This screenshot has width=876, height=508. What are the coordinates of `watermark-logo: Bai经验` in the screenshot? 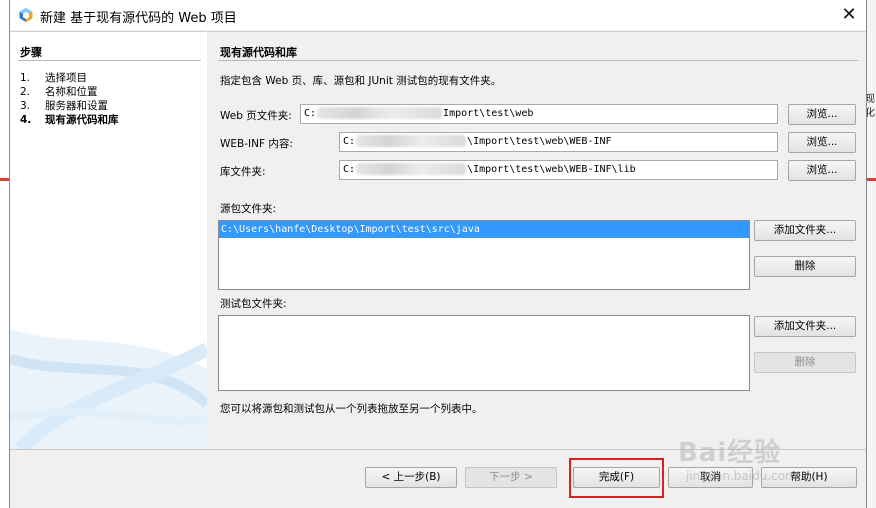 It's located at (730, 453).